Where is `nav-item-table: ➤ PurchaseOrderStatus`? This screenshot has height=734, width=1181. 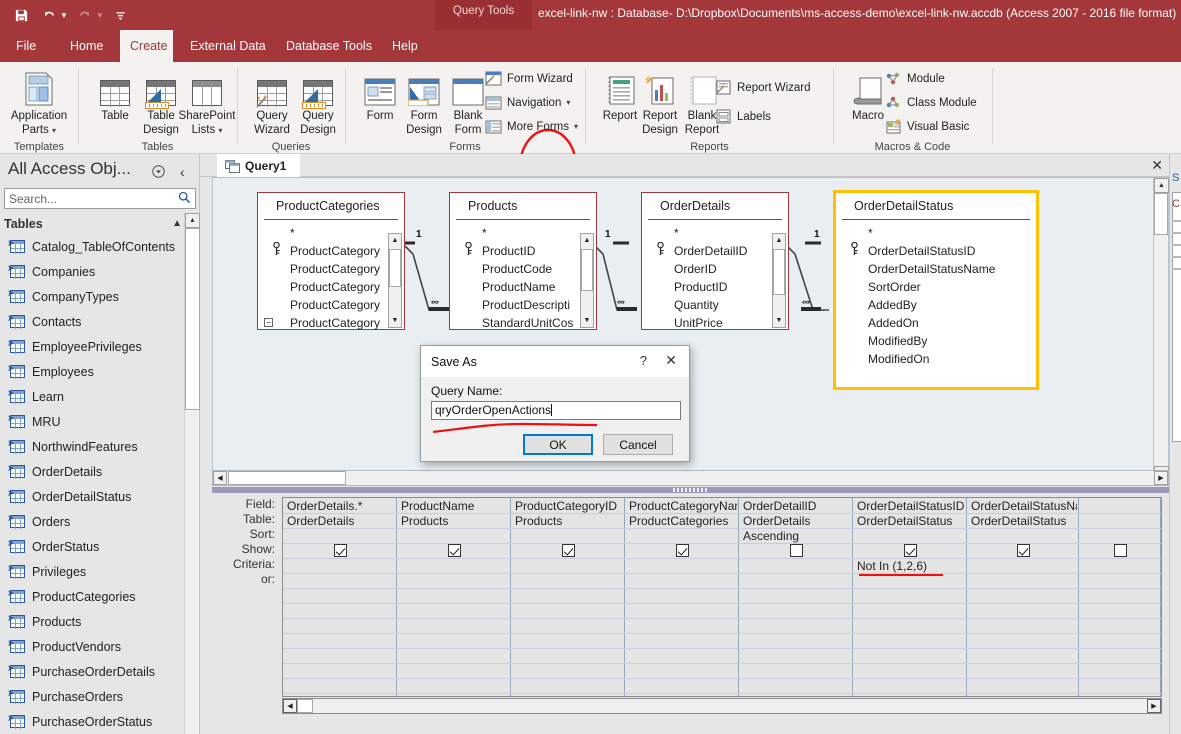 nav-item-table: ➤ PurchaseOrderStatus is located at coordinates (93, 721).